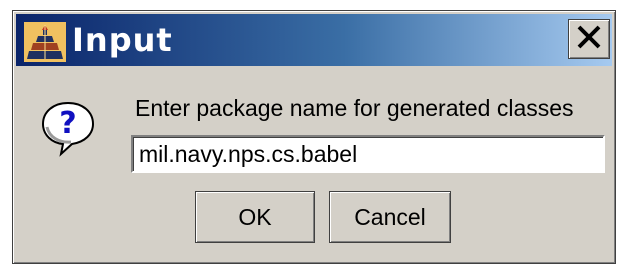 This screenshot has width=622, height=272. What do you see at coordinates (390, 217) in the screenshot?
I see `cancel-button: Cancel` at bounding box center [390, 217].